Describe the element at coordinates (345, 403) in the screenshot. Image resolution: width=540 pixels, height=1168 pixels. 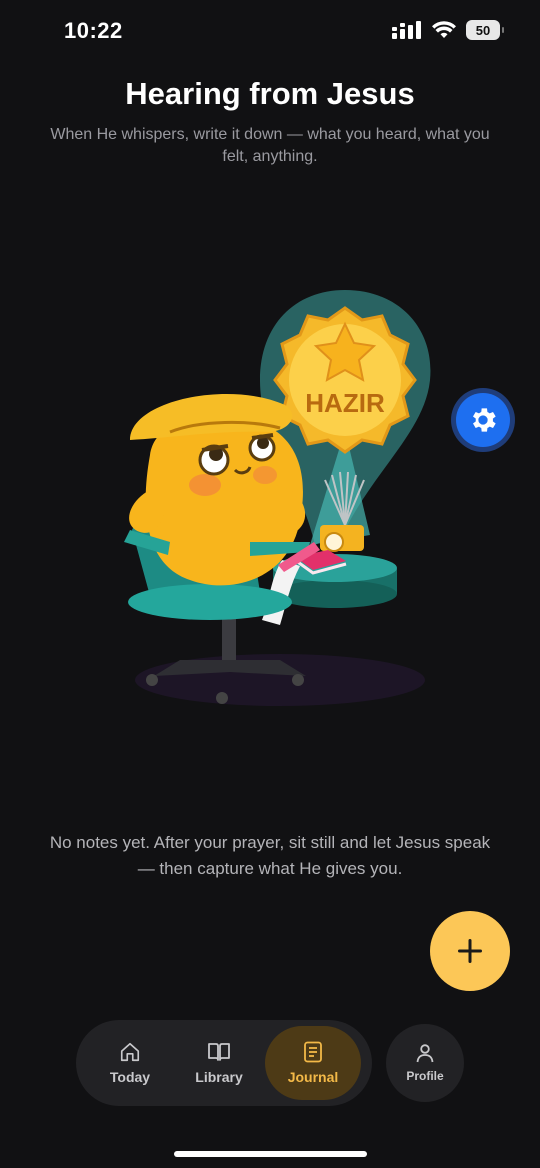
I see `hazir-badge-text: HAZIR` at that location.